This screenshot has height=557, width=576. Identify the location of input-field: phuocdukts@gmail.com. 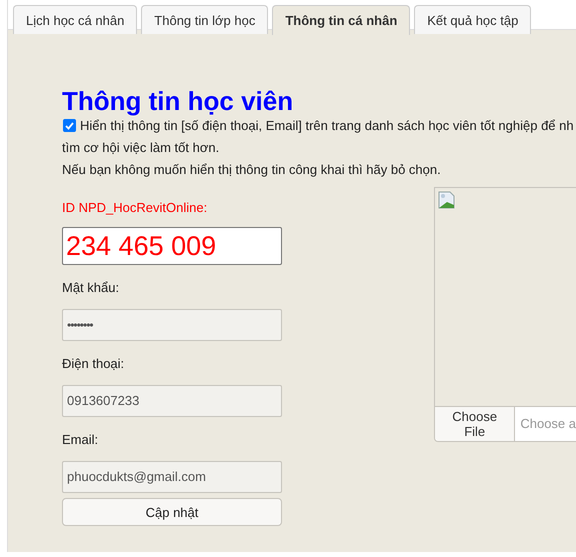
(172, 477).